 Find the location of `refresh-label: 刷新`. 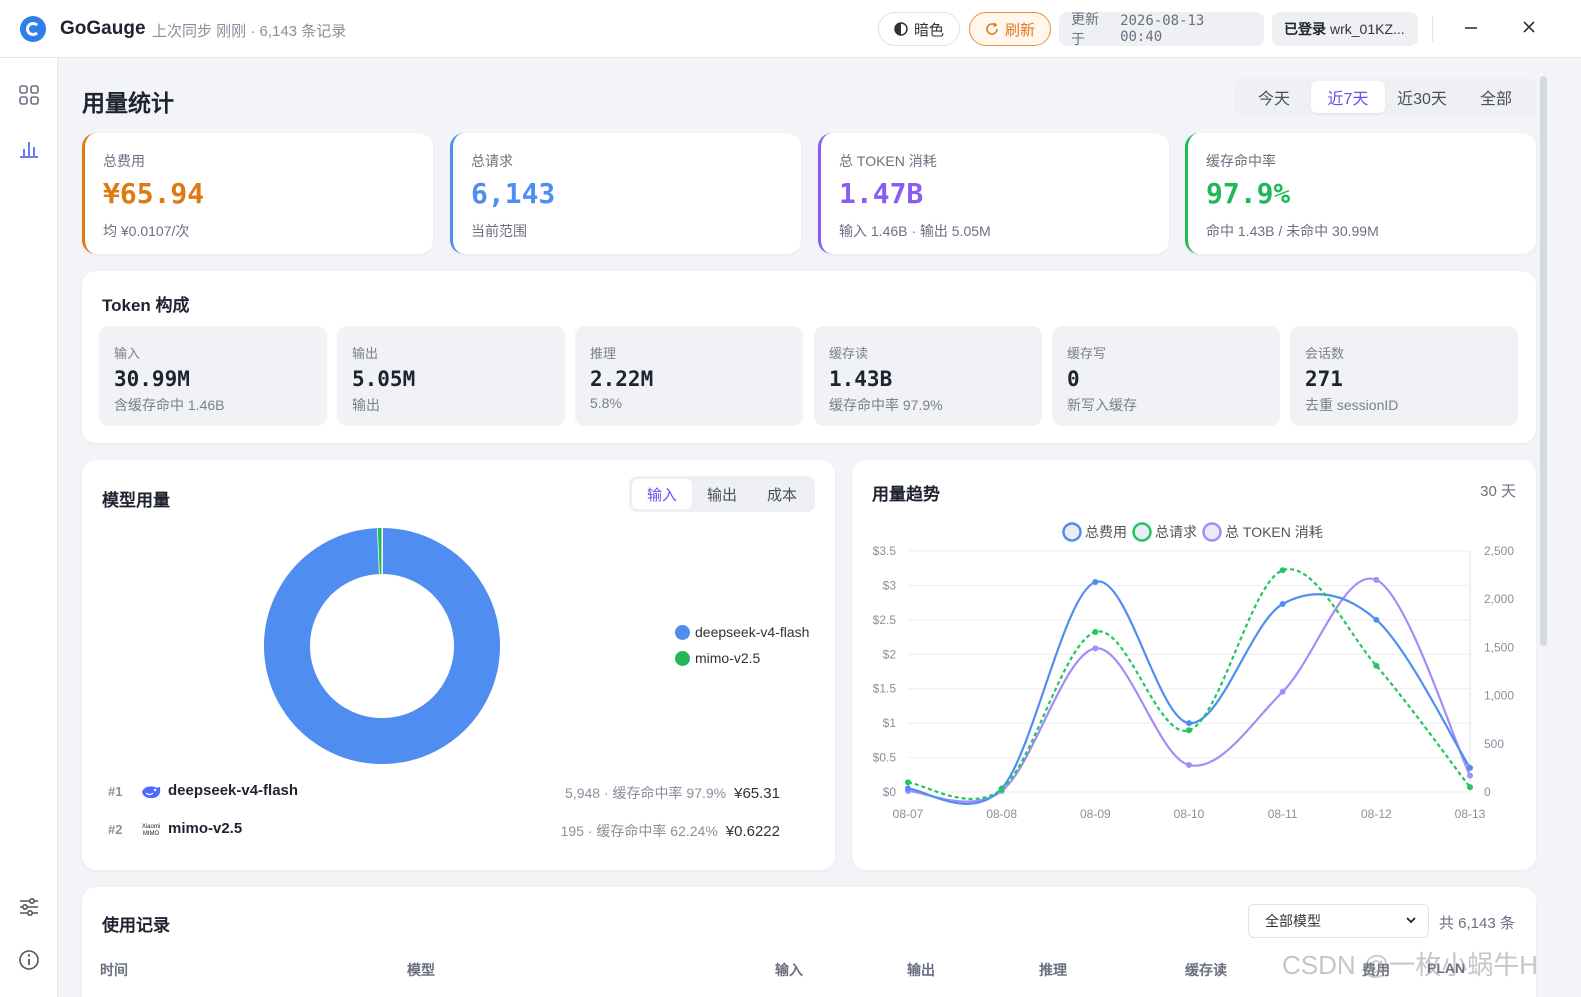

refresh-label: 刷新 is located at coordinates (1019, 30).